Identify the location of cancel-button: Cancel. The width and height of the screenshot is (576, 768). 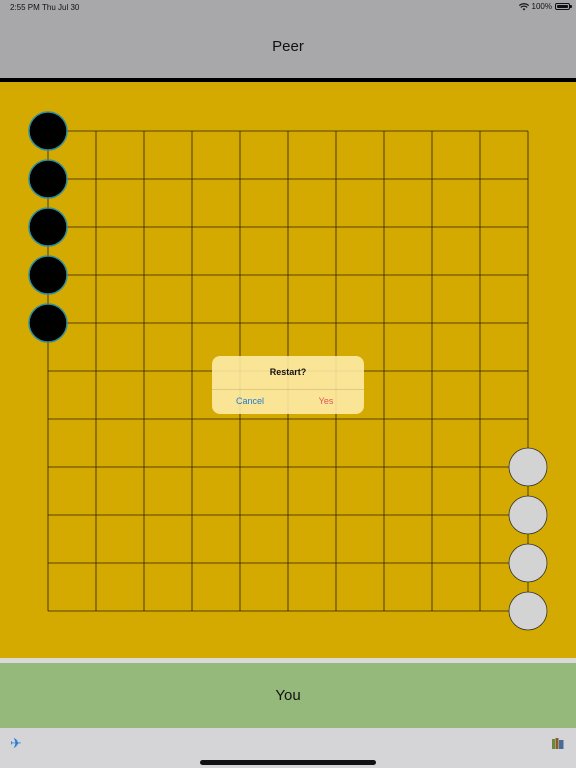
(250, 401).